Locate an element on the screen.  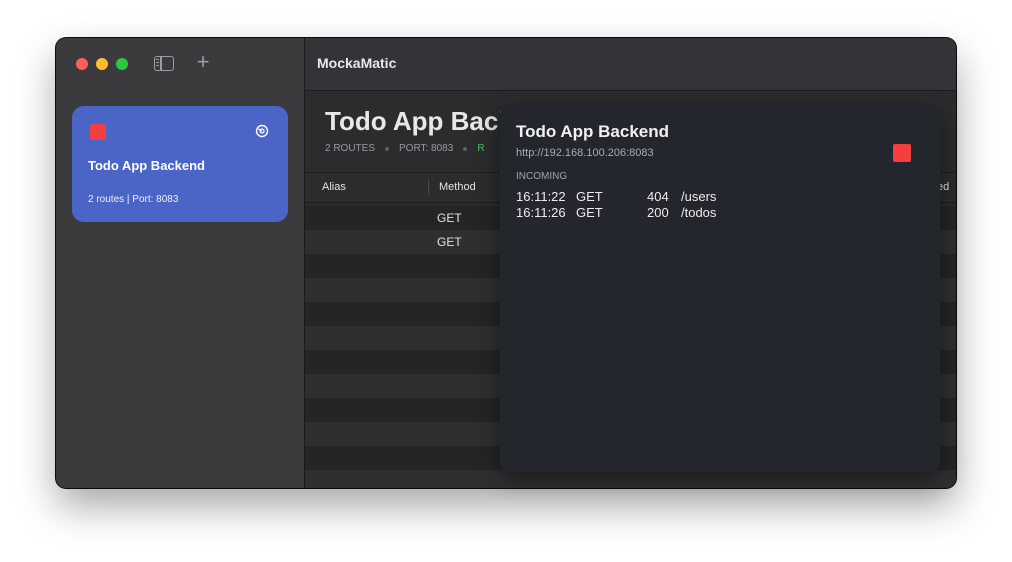
server-summary: 2 routes | Port: 8083 is located at coordinates (133, 199).